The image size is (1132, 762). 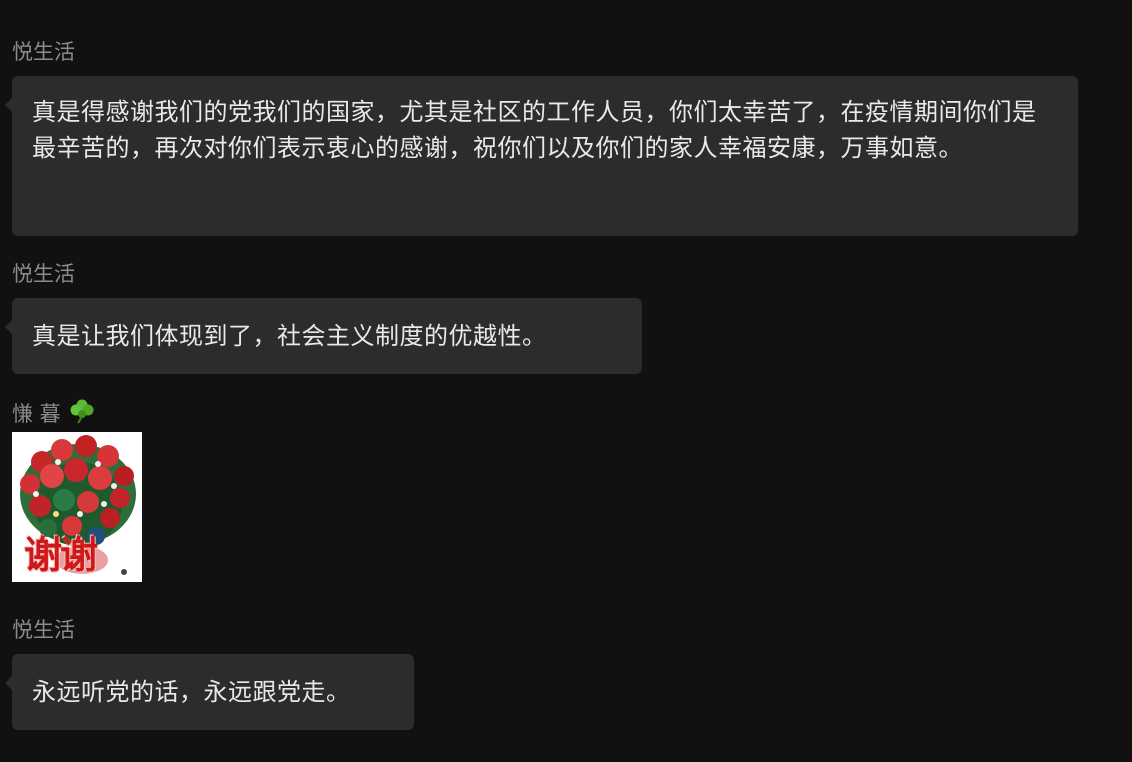 I want to click on message-bubble: 永远听党的话，永远跟党走。, so click(x=209, y=692).